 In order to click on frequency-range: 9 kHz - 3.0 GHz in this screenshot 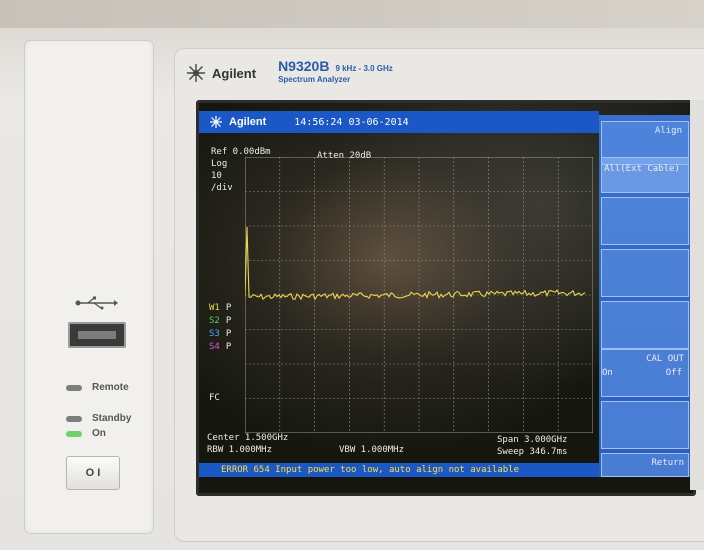, I will do `click(364, 68)`.